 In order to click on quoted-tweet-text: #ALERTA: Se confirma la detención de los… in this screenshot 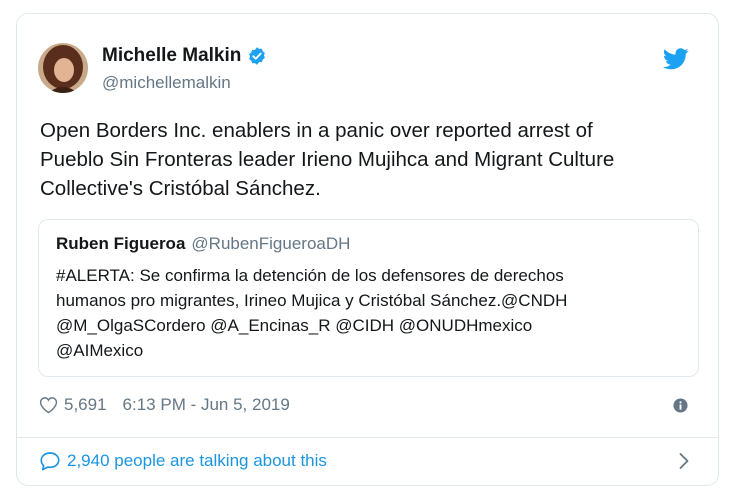, I will do `click(311, 313)`.